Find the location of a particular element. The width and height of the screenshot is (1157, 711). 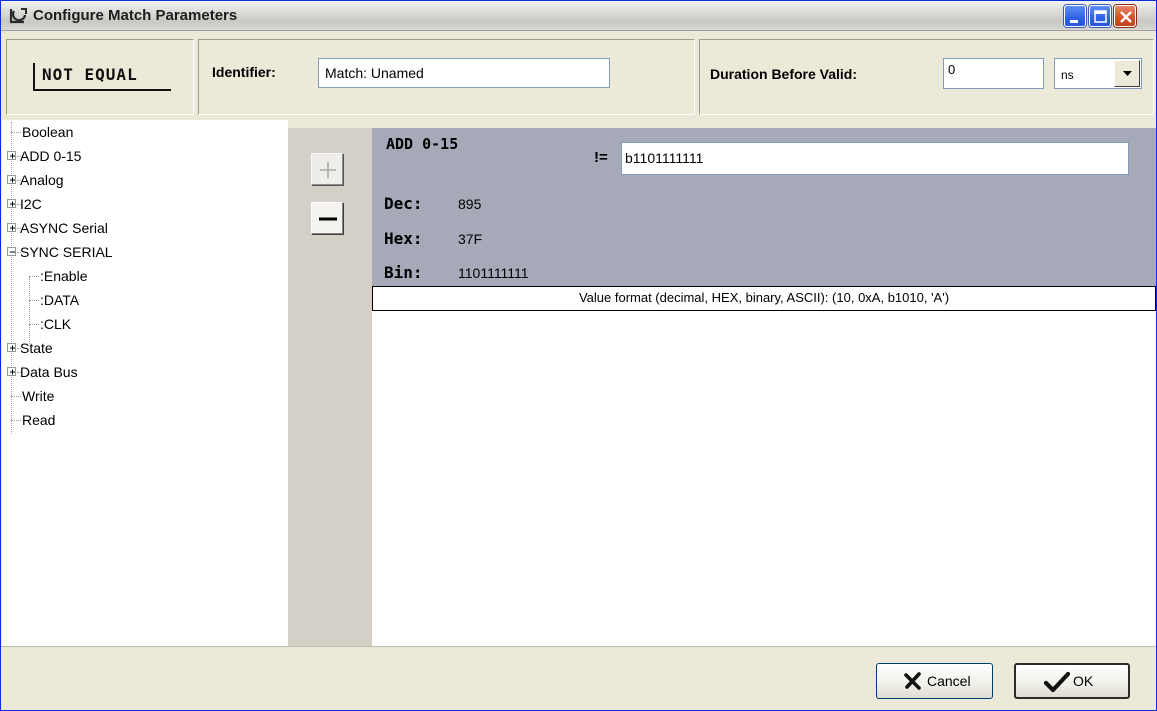

maximize-icon is located at coordinates (1100, 16).